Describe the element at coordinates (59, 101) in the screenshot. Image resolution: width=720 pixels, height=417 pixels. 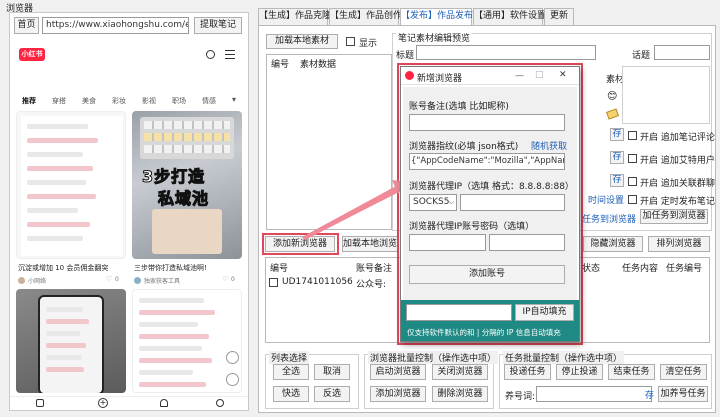
I see `category-outfit: 穿搭` at that location.